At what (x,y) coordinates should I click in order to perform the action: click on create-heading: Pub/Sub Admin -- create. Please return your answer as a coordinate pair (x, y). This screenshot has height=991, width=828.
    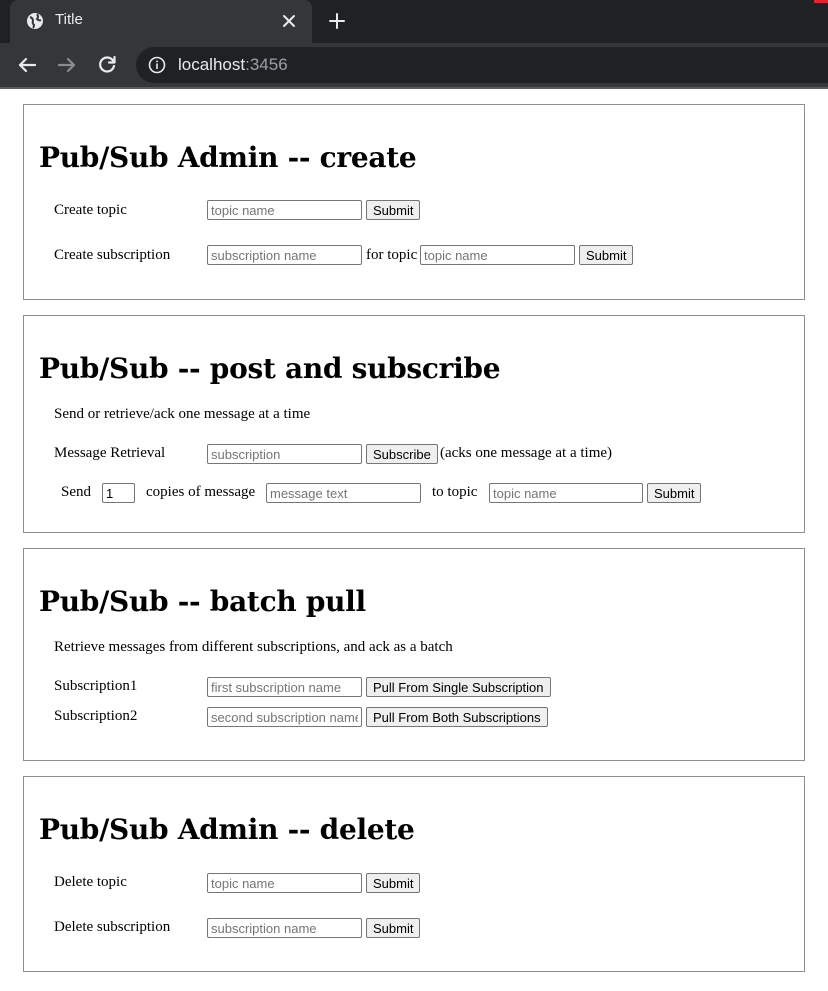
    Looking at the image, I should click on (228, 157).